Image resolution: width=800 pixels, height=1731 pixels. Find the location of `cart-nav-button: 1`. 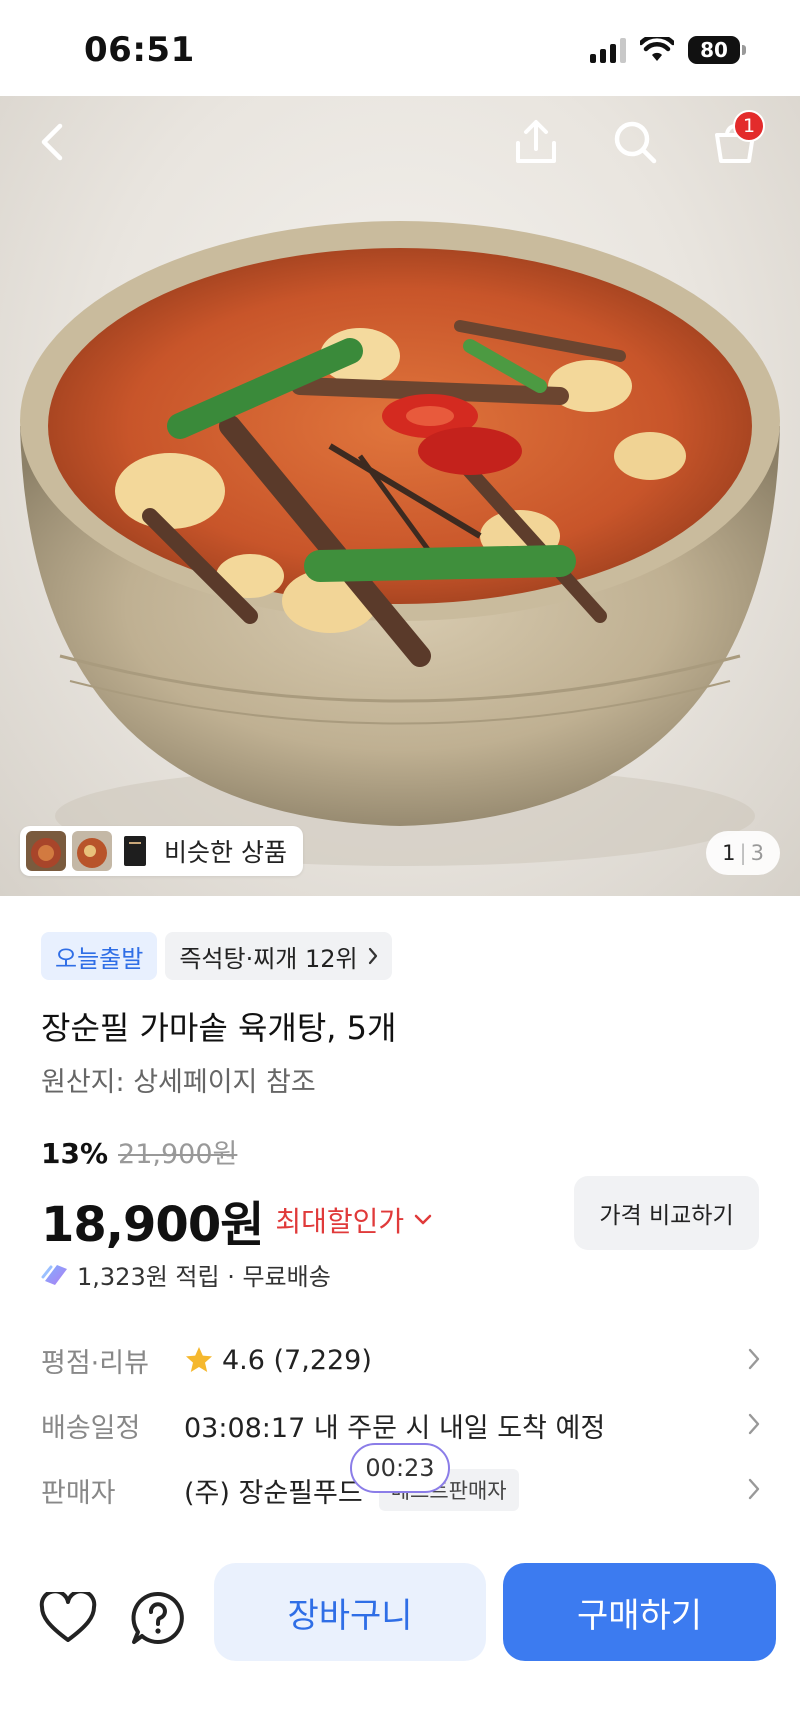

cart-nav-button: 1 is located at coordinates (735, 142).